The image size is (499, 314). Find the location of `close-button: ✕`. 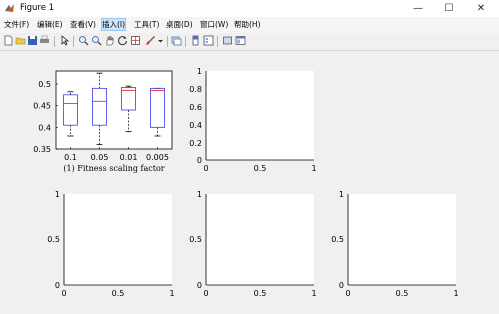

close-button: ✕ is located at coordinates (481, 8).